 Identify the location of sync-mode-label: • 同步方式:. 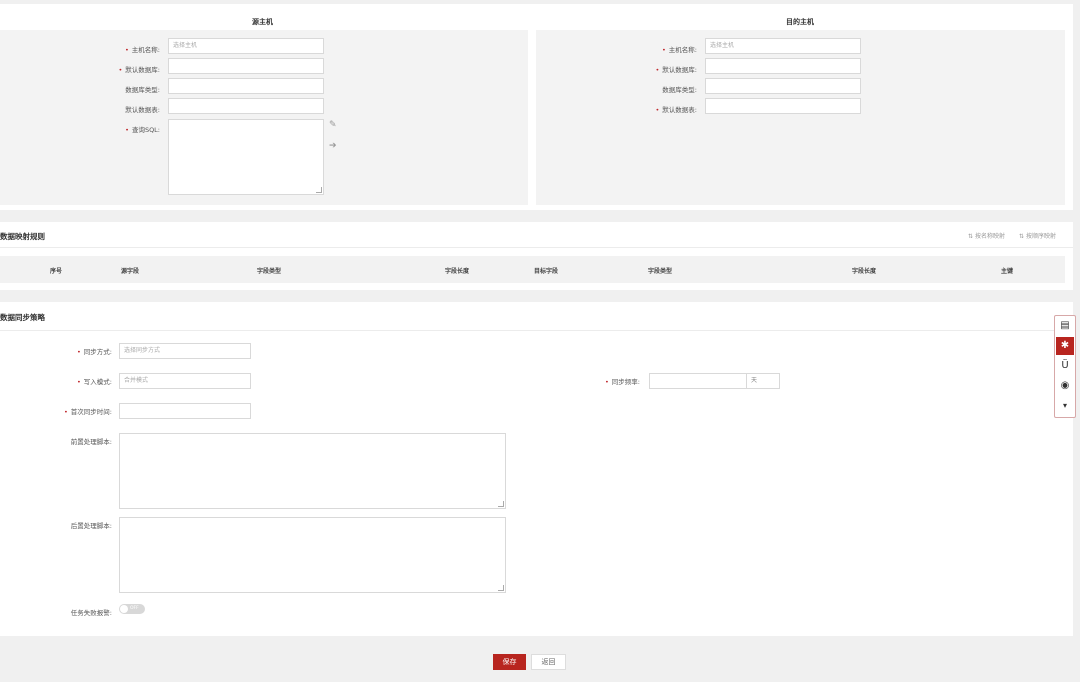
(94, 352).